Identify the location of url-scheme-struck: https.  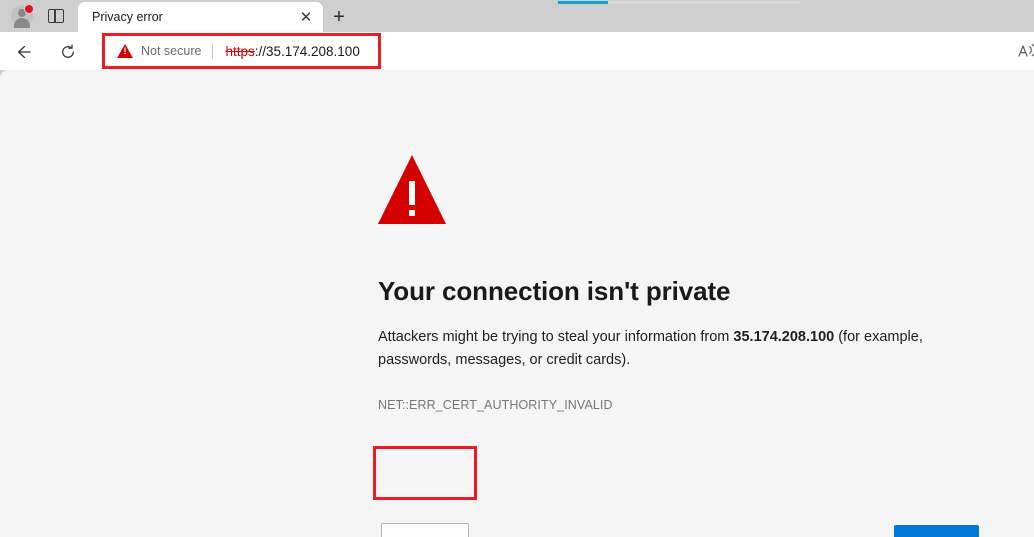
(240, 51).